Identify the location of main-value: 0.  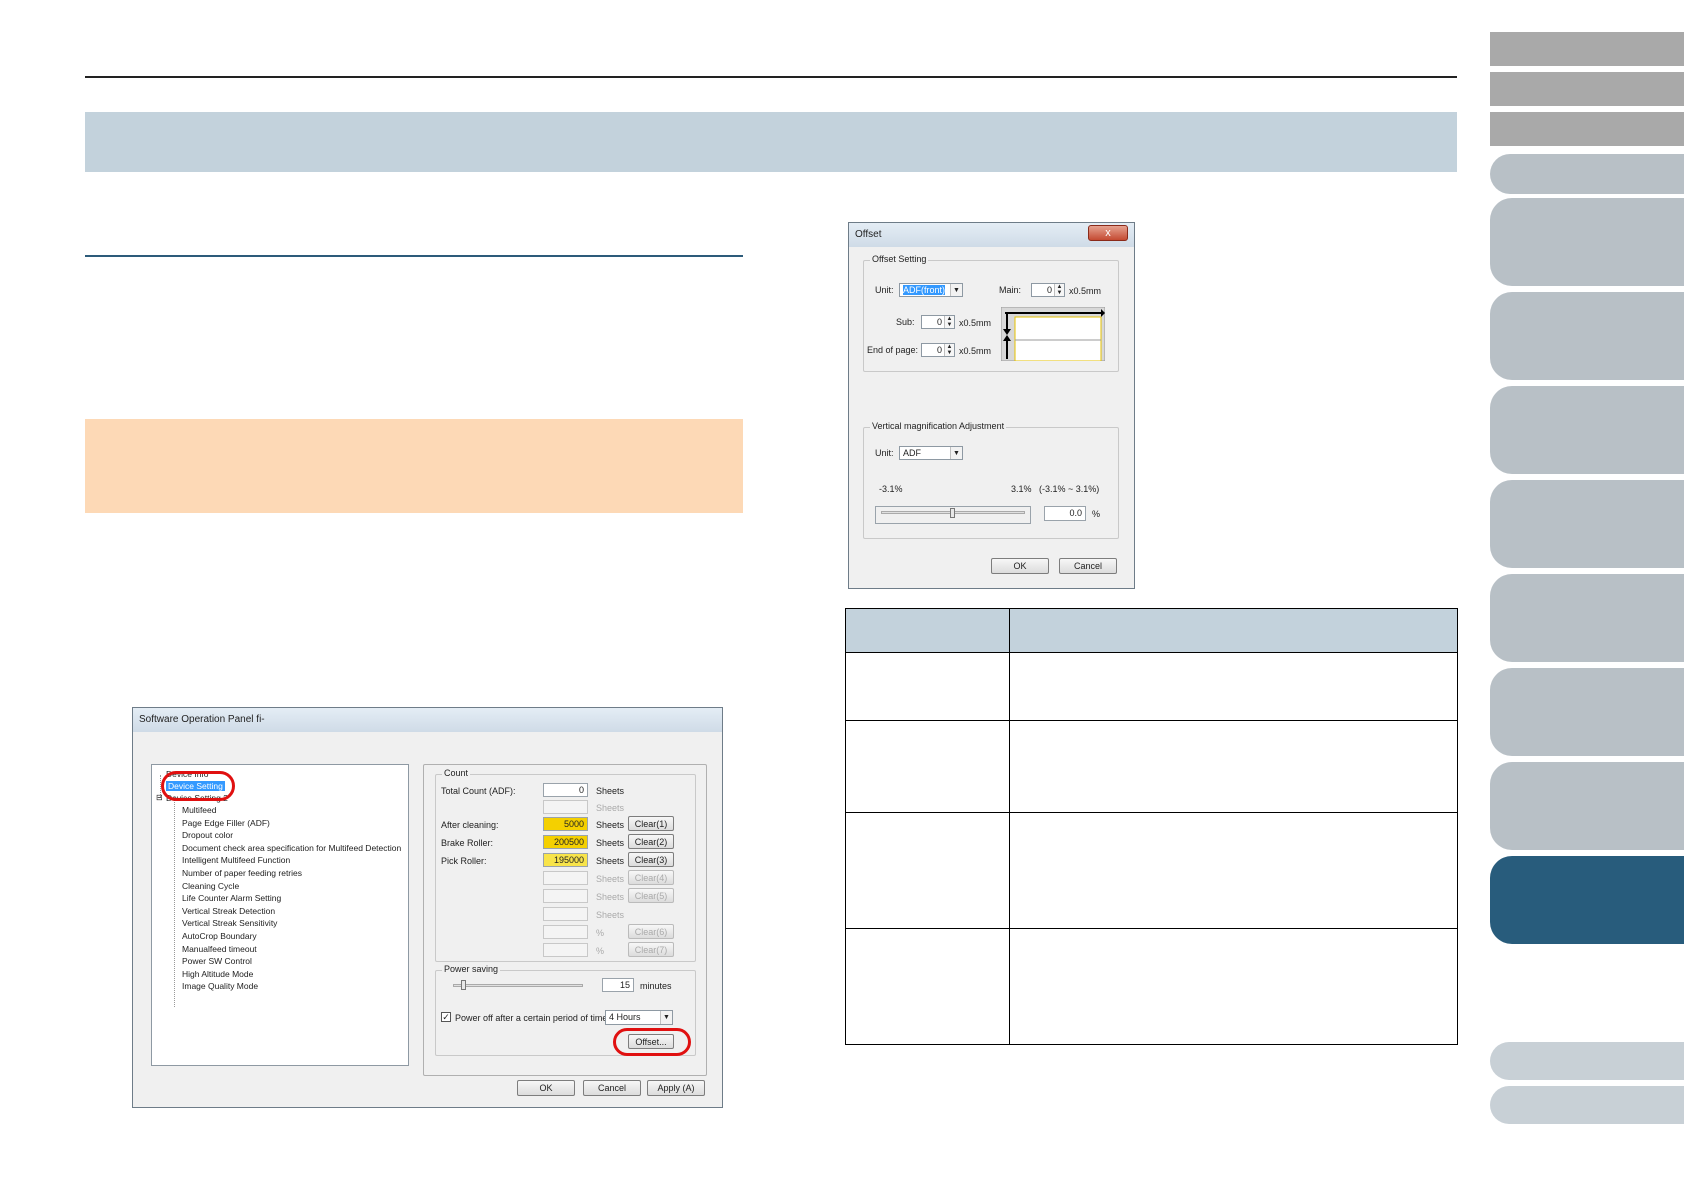
(1049, 290).